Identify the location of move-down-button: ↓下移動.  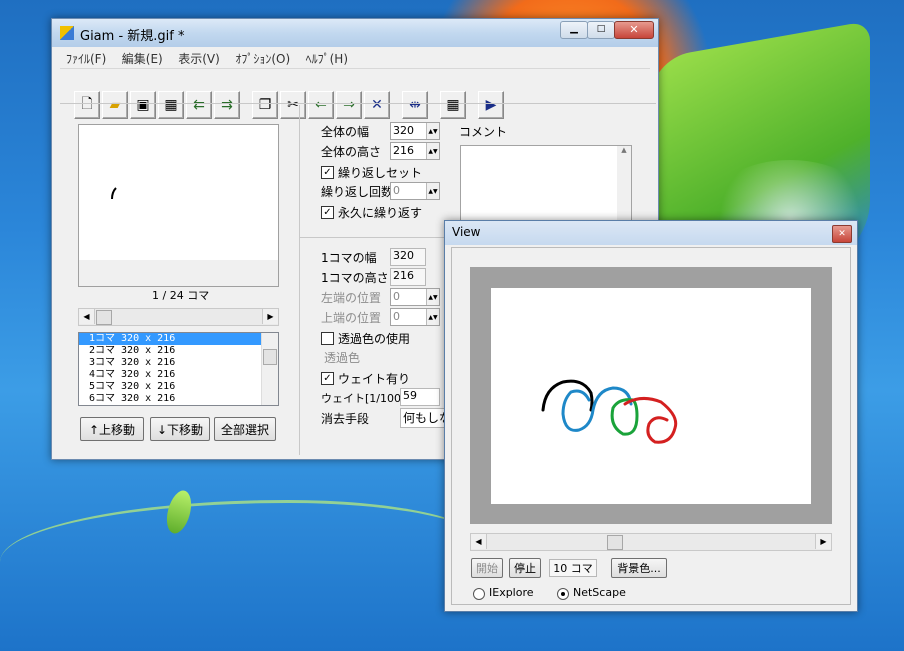
(180, 429).